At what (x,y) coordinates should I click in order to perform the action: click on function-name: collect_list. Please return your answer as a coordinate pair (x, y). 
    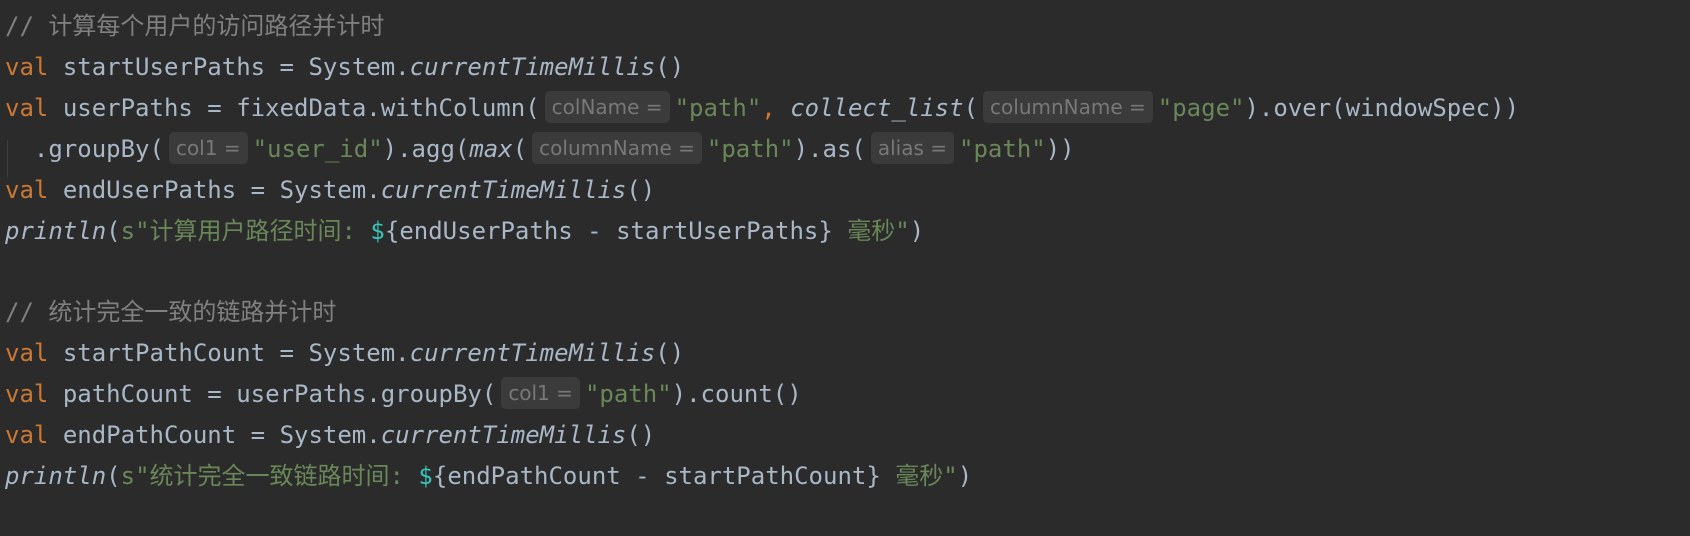
    Looking at the image, I should click on (877, 108).